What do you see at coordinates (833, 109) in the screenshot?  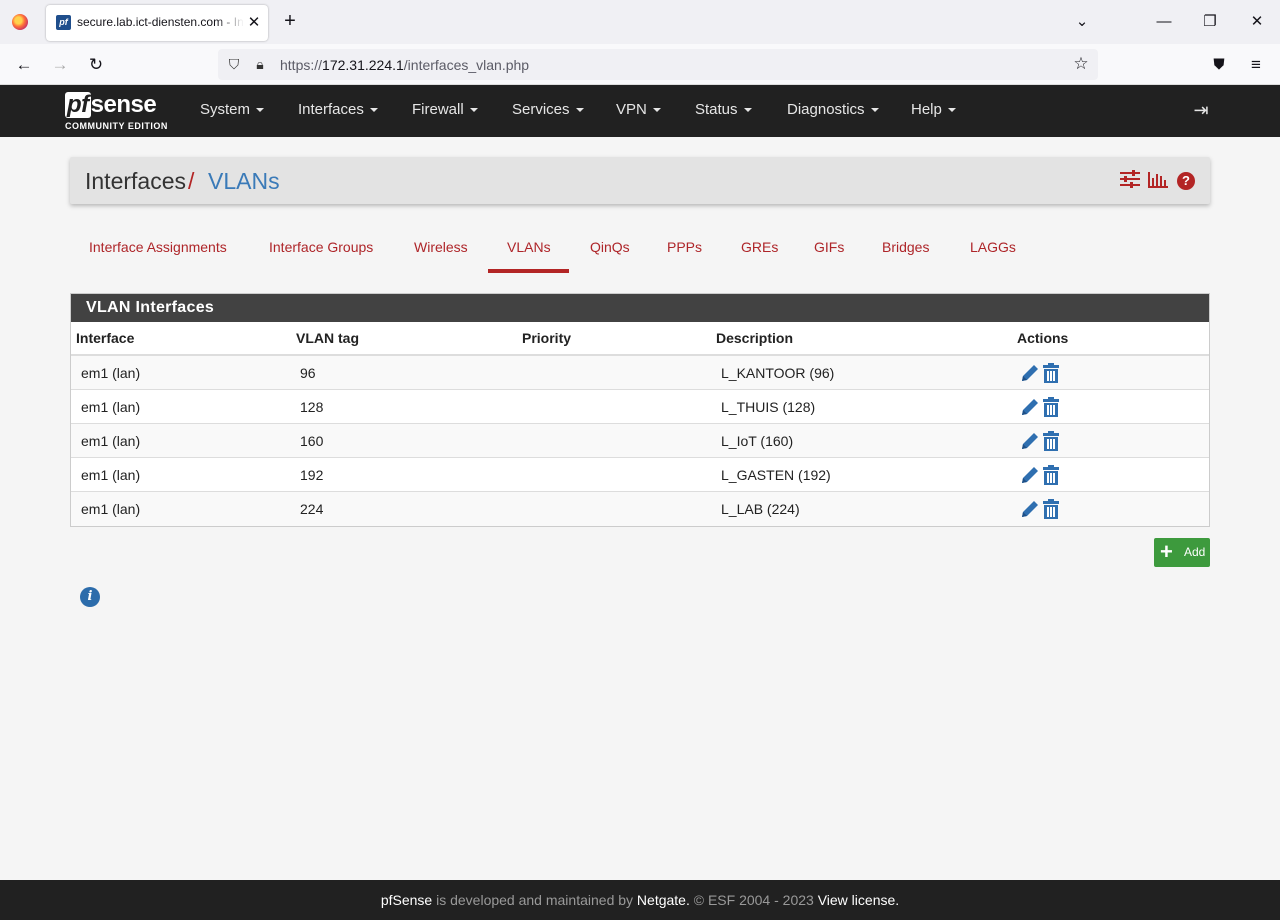 I see `menu-diagnostics: Diagnostics` at bounding box center [833, 109].